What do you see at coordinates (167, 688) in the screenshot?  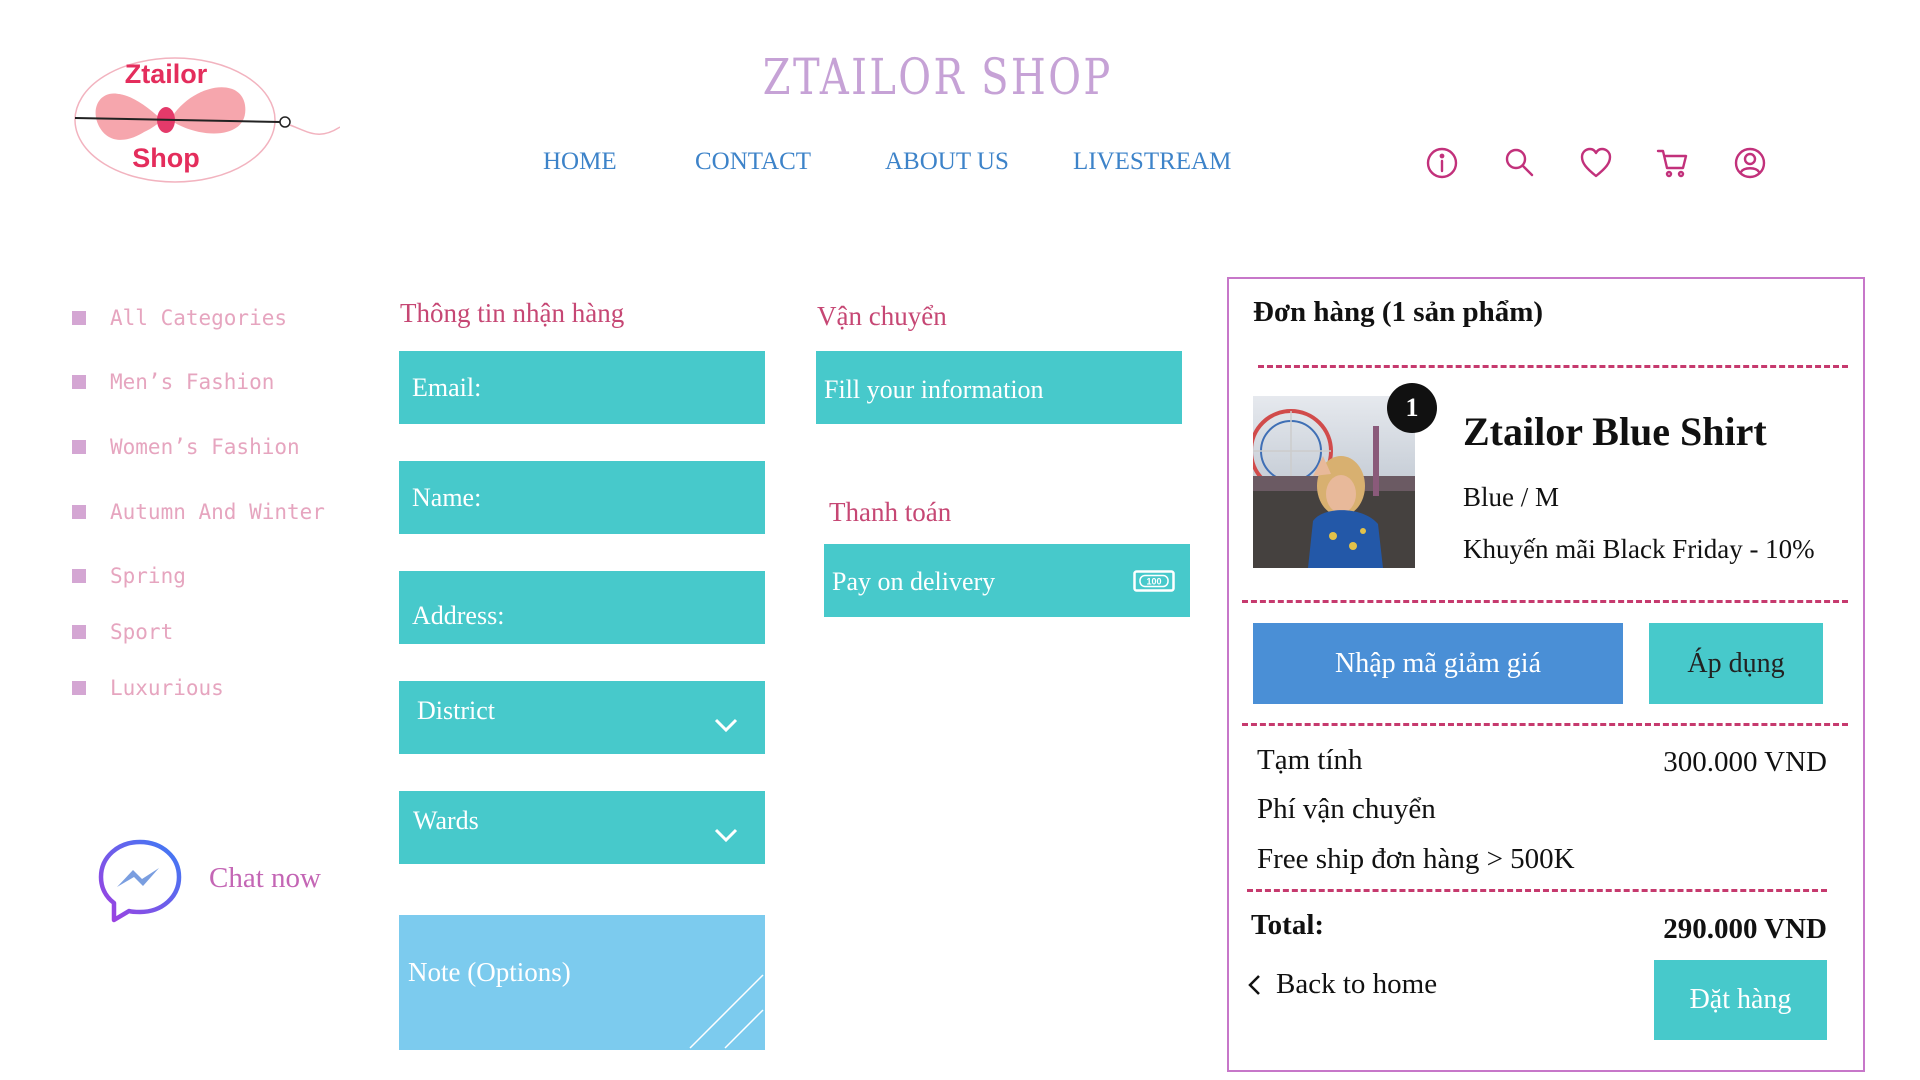 I see `category-label: Luxurious` at bounding box center [167, 688].